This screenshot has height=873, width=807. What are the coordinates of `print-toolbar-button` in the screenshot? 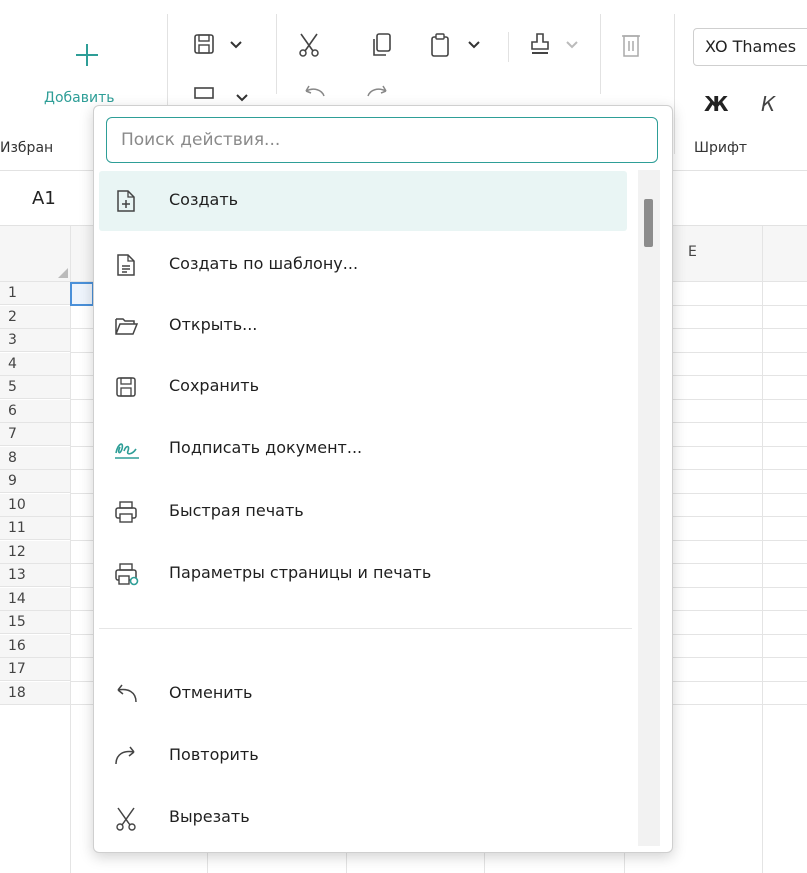 It's located at (204, 93).